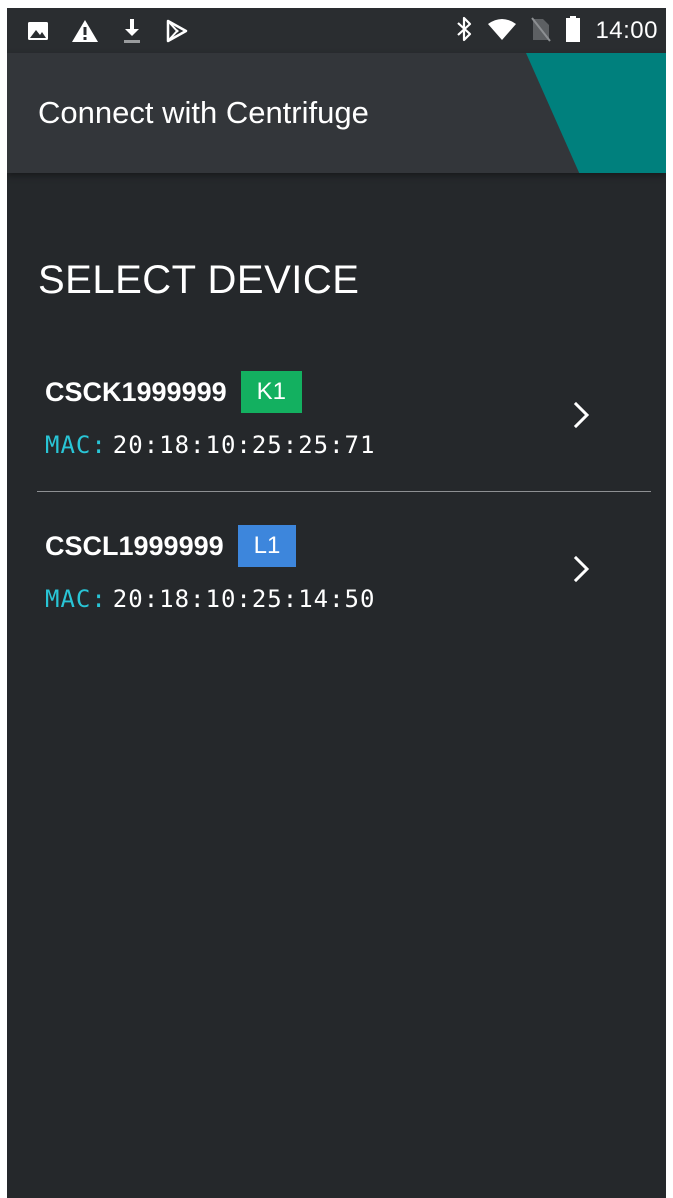 The width and height of the screenshot is (673, 1198). Describe the element at coordinates (203, 112) in the screenshot. I see `app-title: Connect with Centrifuge` at that location.